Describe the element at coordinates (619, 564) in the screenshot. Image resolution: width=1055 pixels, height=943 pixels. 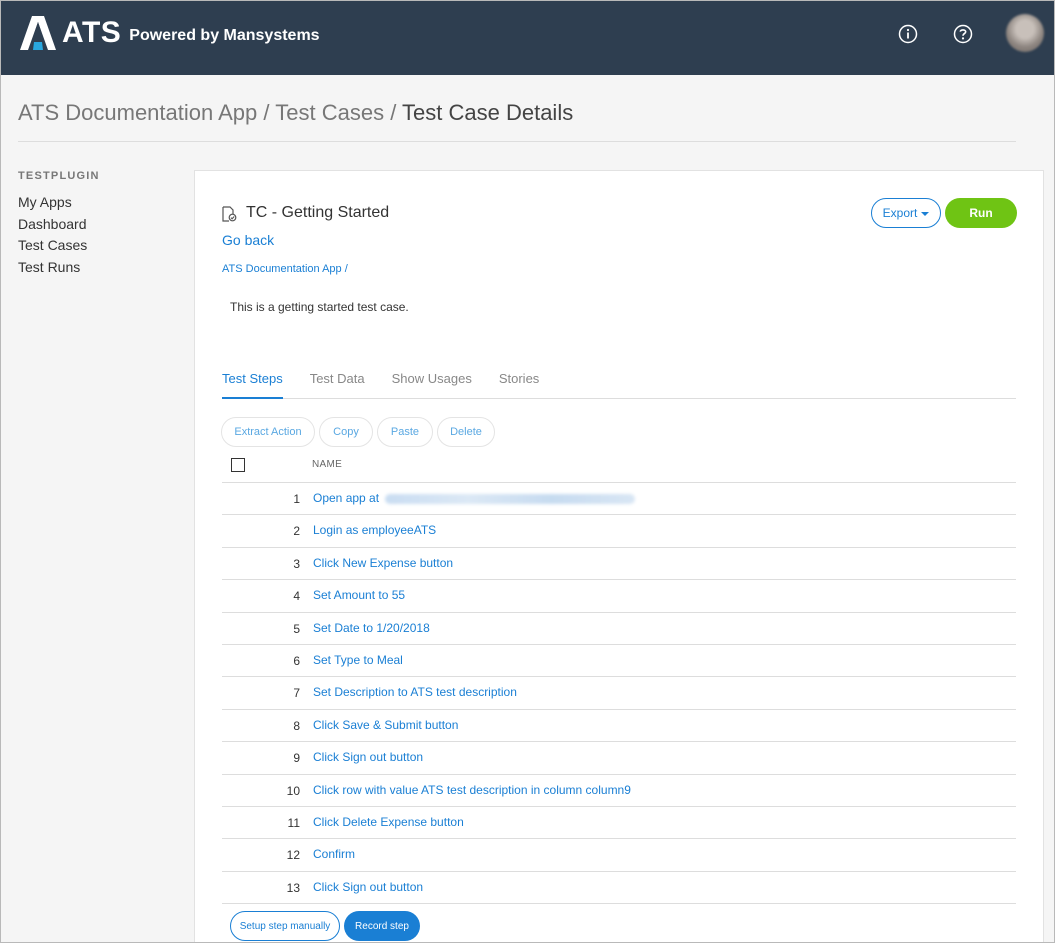
I see `table-row: 3 Click New Expense button` at that location.